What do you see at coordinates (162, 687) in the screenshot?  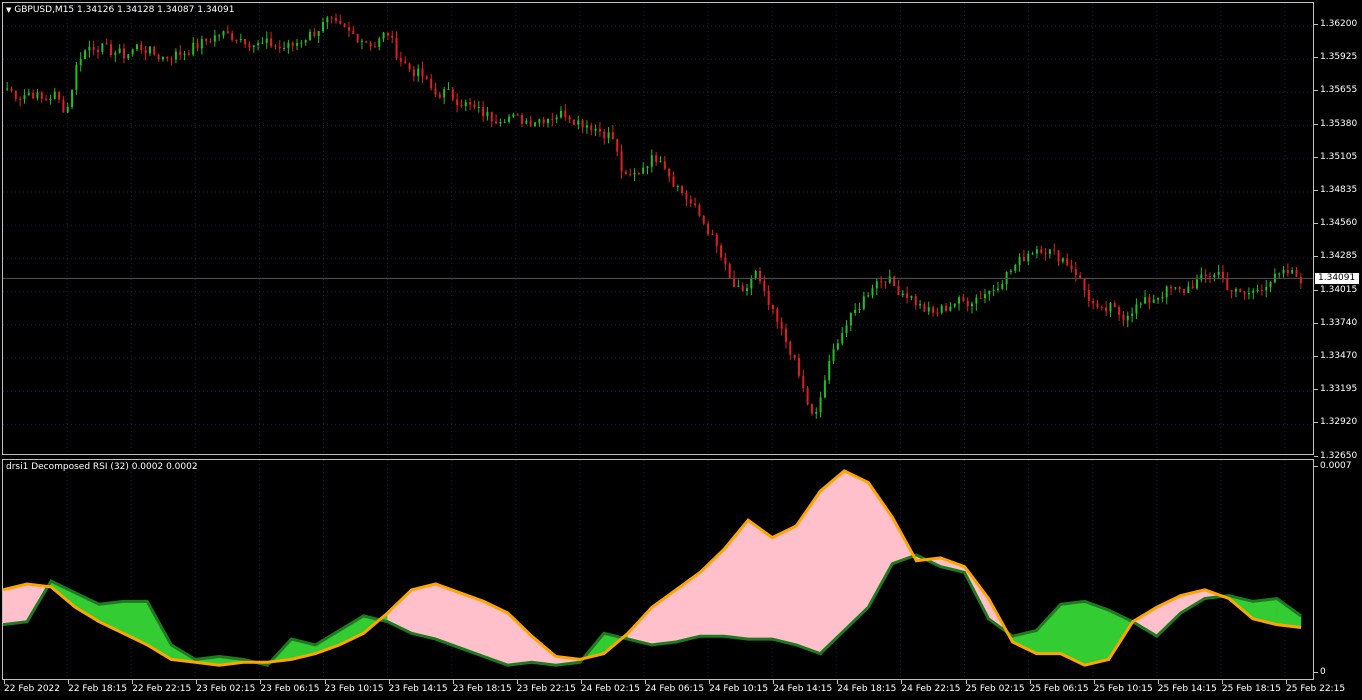 I see `time-axis-tick: 22 Feb 22:15` at bounding box center [162, 687].